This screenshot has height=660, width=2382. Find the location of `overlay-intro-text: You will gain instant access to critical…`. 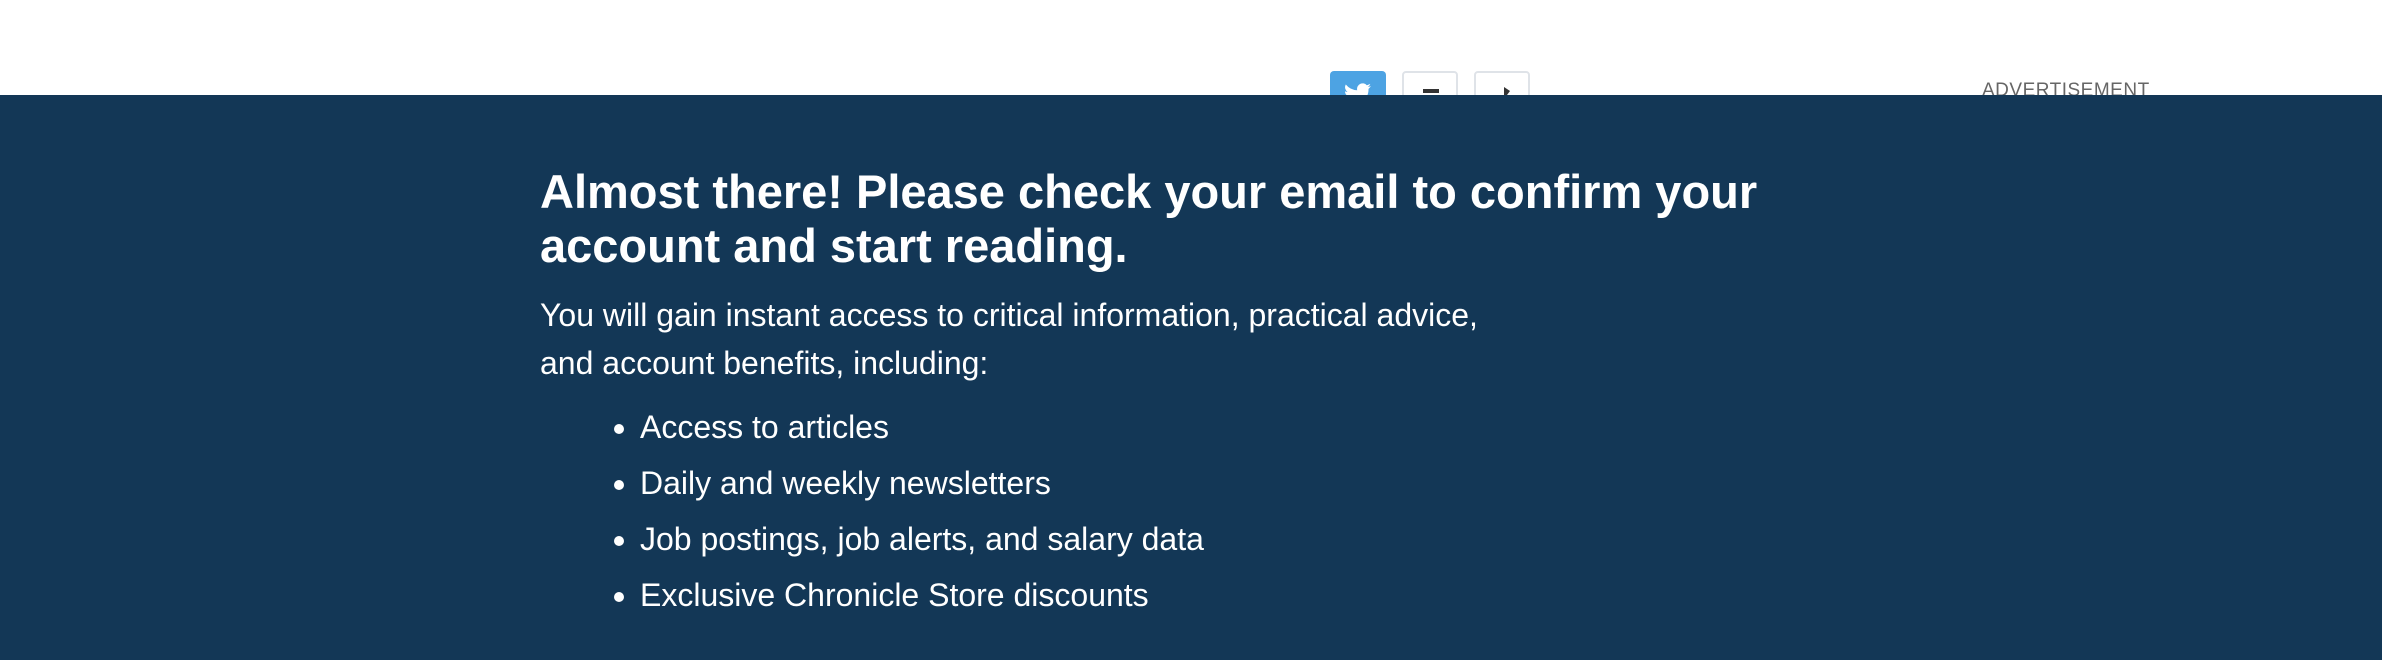

overlay-intro-text: You will gain instant access to critical… is located at coordinates (1009, 339).